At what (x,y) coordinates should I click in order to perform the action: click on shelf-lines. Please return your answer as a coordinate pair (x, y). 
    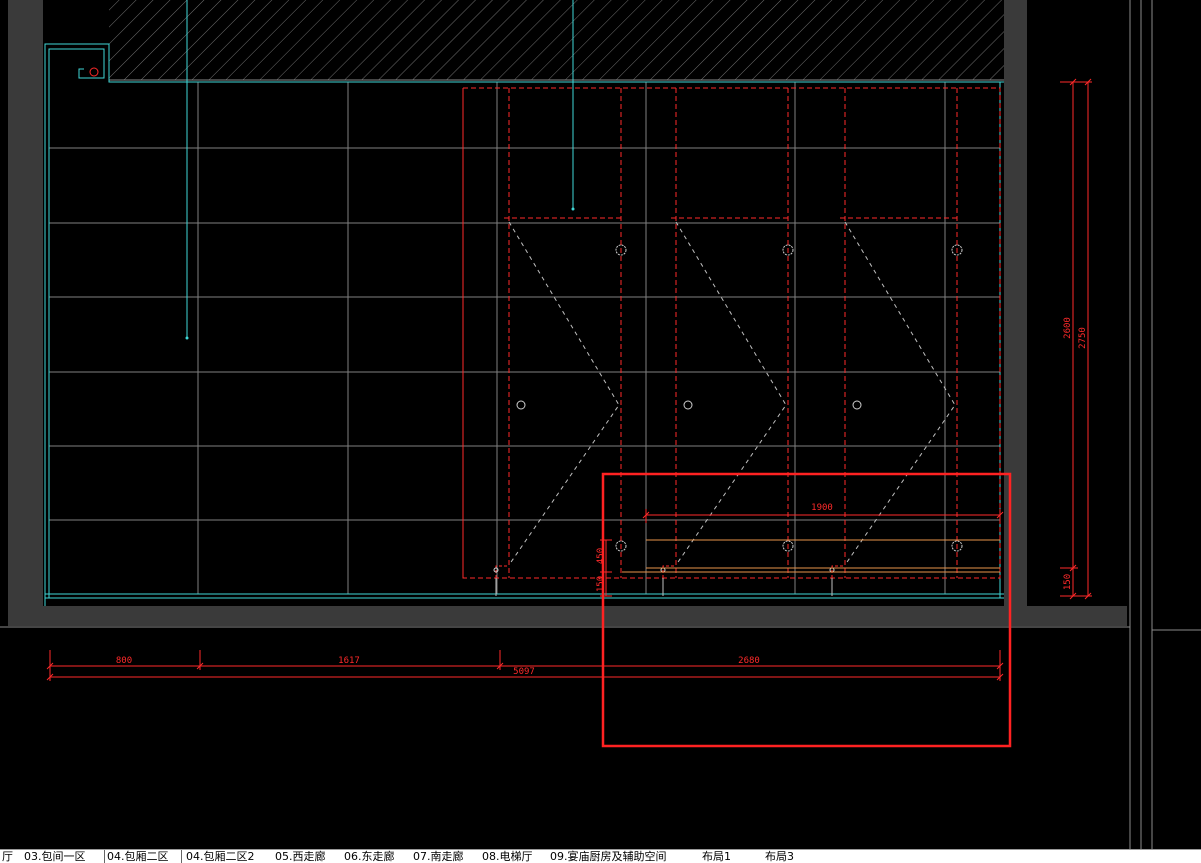
    Looking at the image, I should click on (811, 556).